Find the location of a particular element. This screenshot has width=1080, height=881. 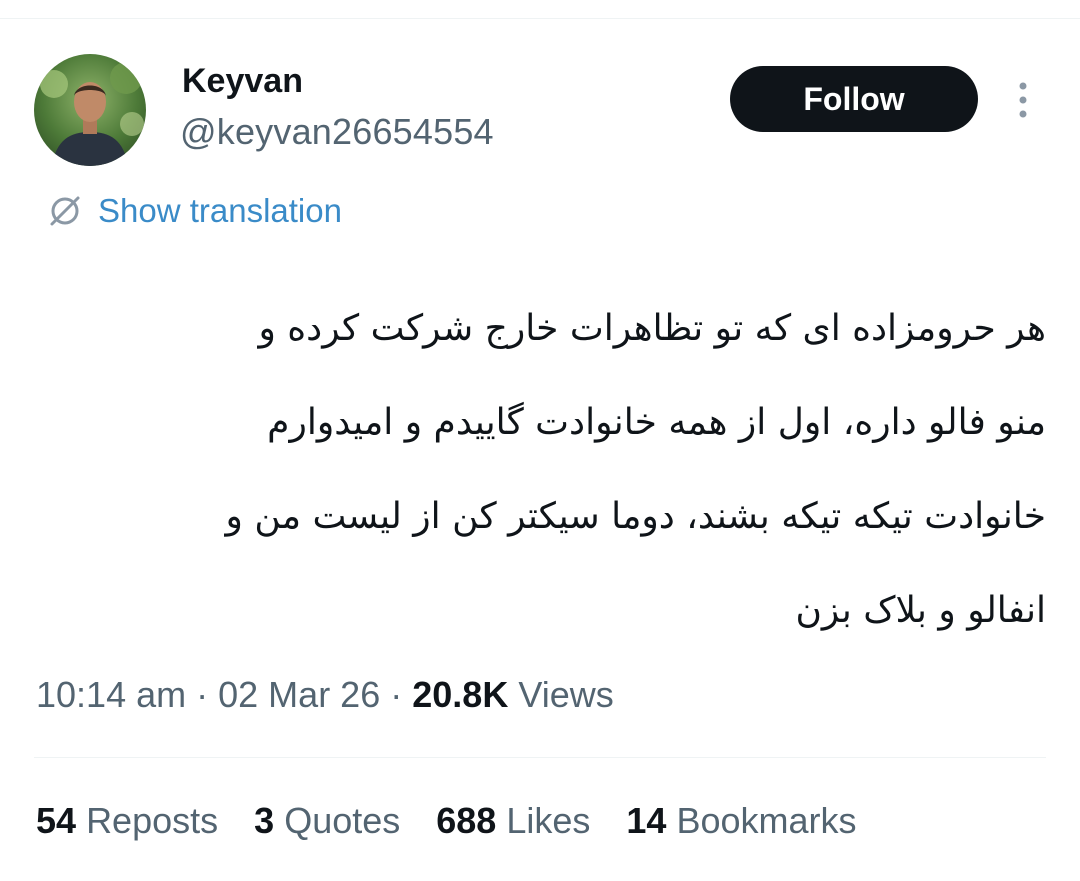

views-label: Views is located at coordinates (566, 694).